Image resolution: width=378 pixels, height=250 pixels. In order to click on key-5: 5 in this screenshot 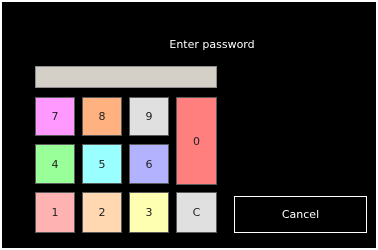, I will do `click(102, 164)`.